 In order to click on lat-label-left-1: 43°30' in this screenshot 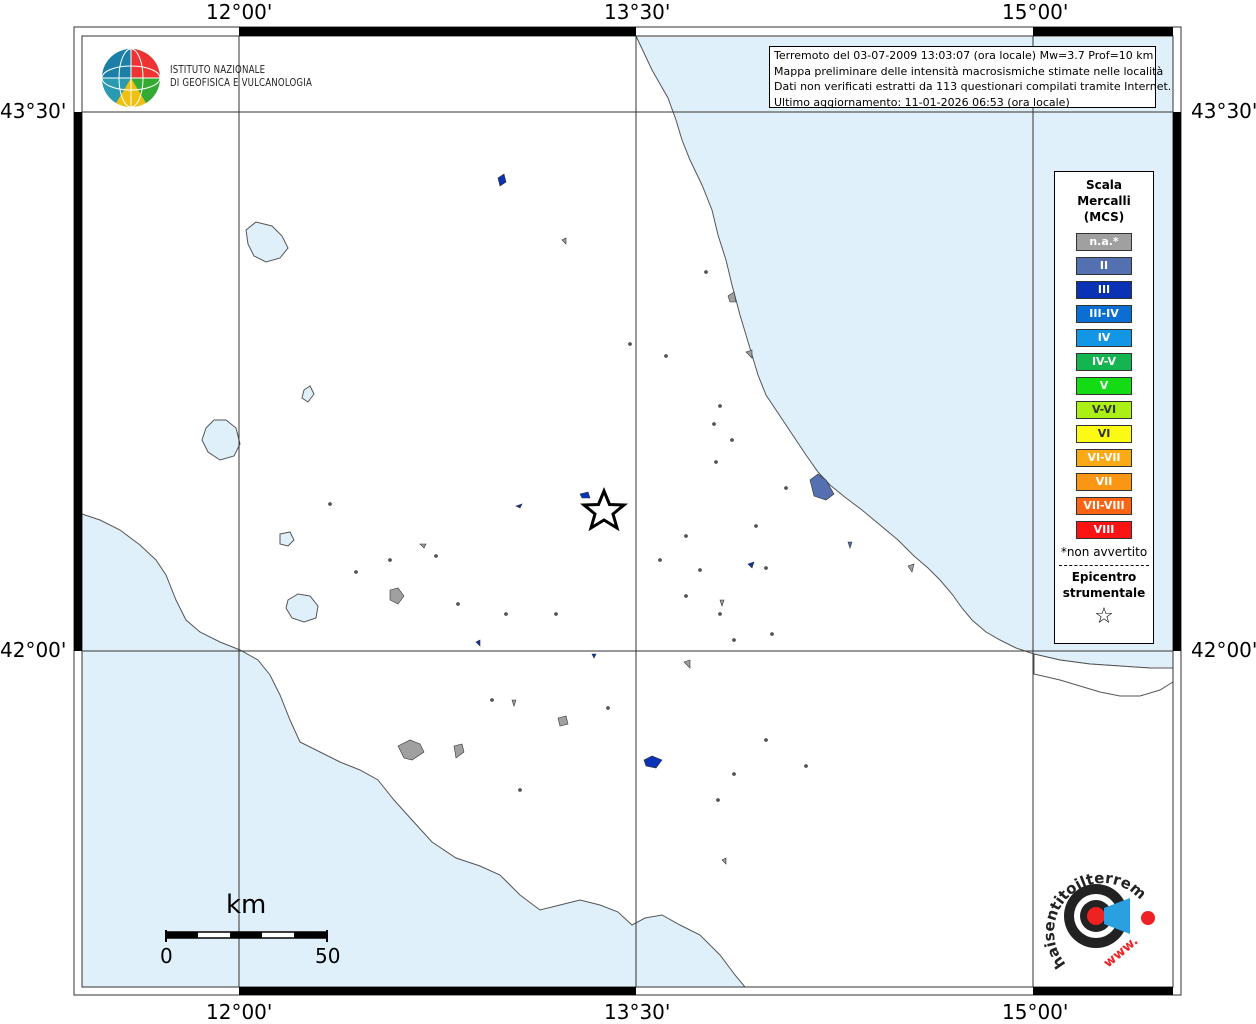, I will do `click(33, 111)`.